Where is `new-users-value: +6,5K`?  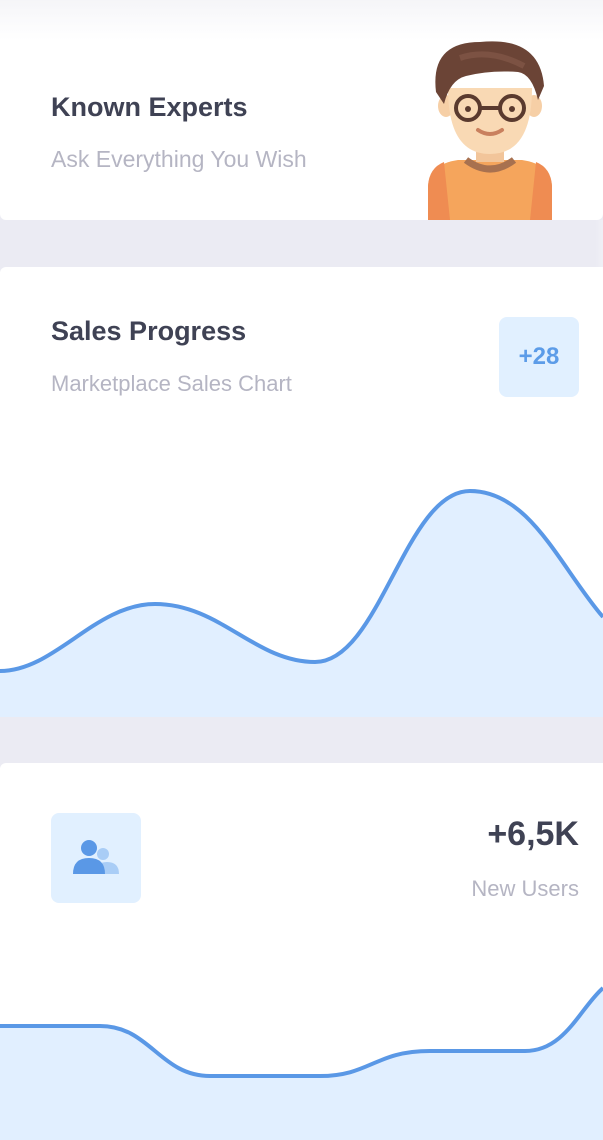
new-users-value: +6,5K is located at coordinates (533, 834).